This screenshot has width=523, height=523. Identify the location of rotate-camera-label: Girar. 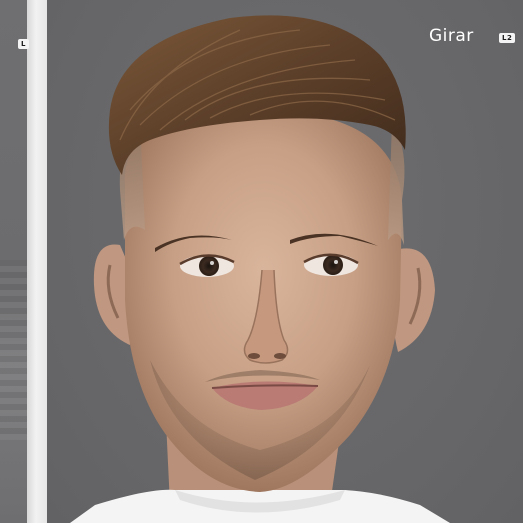
(451, 36).